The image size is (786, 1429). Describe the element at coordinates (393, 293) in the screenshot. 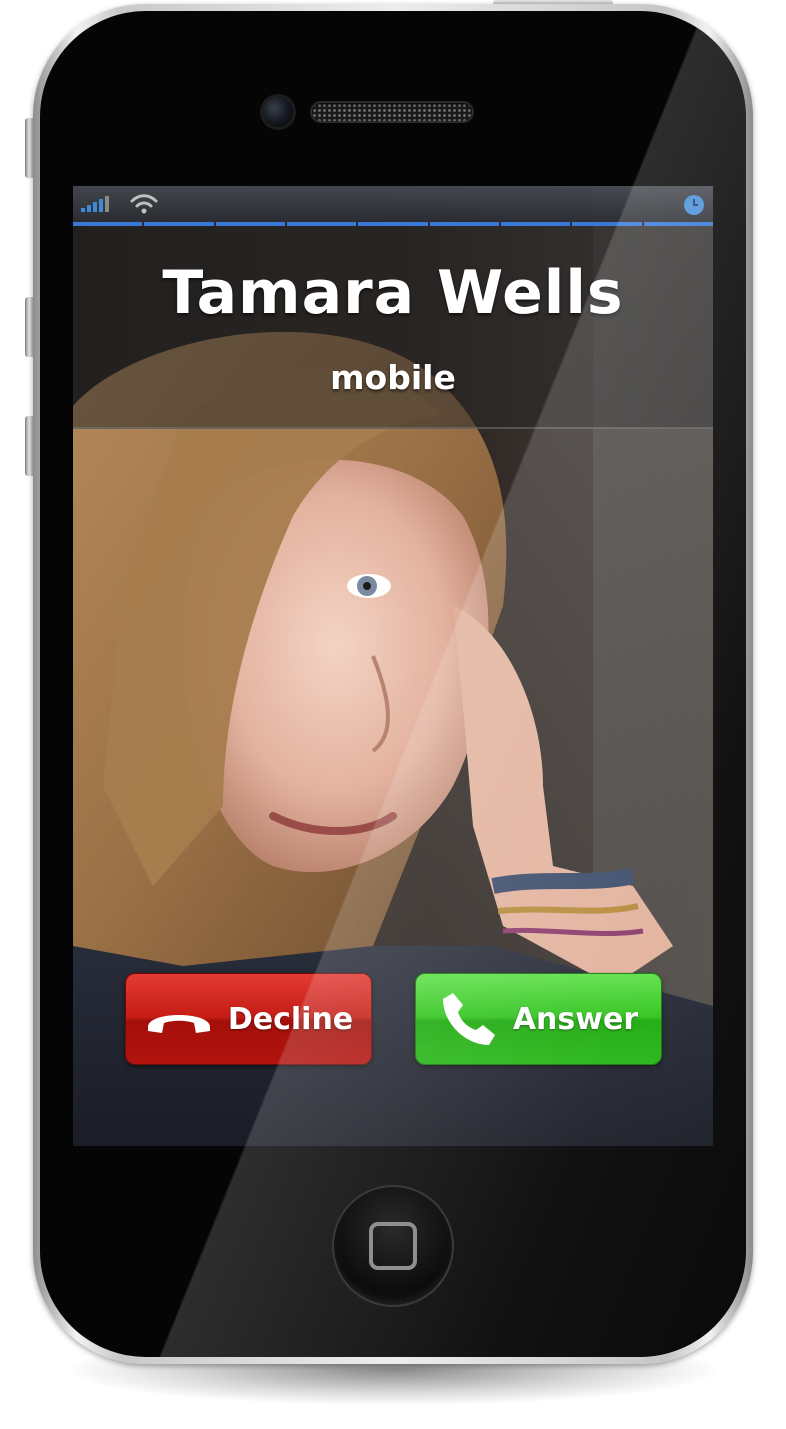

I see `caller-name: Tamara Wells` at that location.